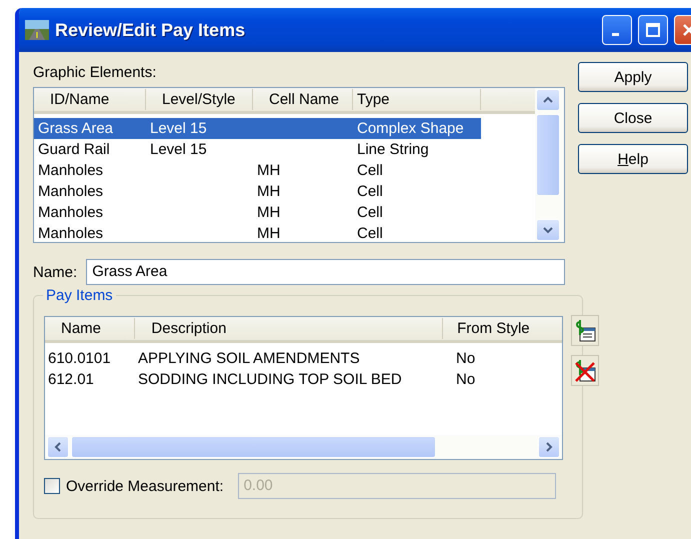 The width and height of the screenshot is (691, 539). What do you see at coordinates (410, 128) in the screenshot?
I see `table-cell: Complex Shape` at bounding box center [410, 128].